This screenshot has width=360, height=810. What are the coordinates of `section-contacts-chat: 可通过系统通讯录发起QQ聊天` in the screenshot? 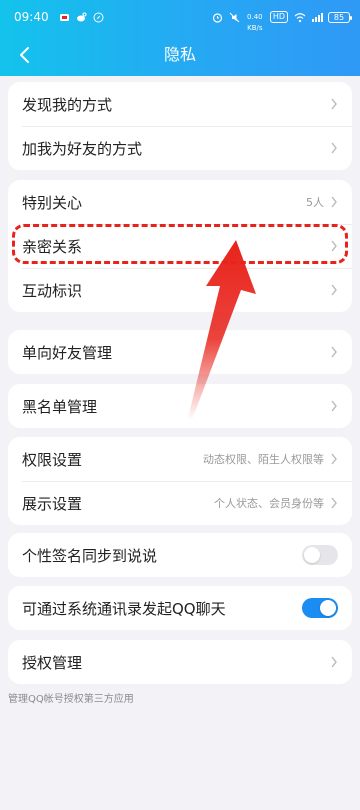 It's located at (180, 608).